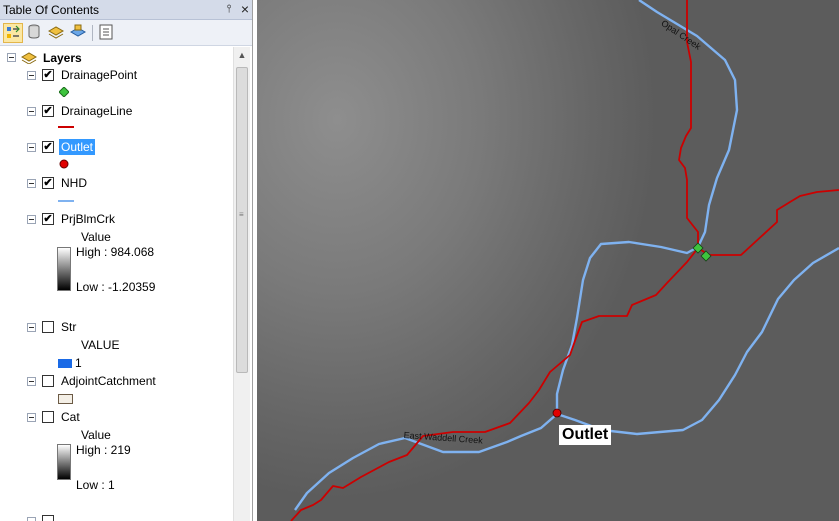  I want to click on legend-heading: VALUE, so click(100, 345).